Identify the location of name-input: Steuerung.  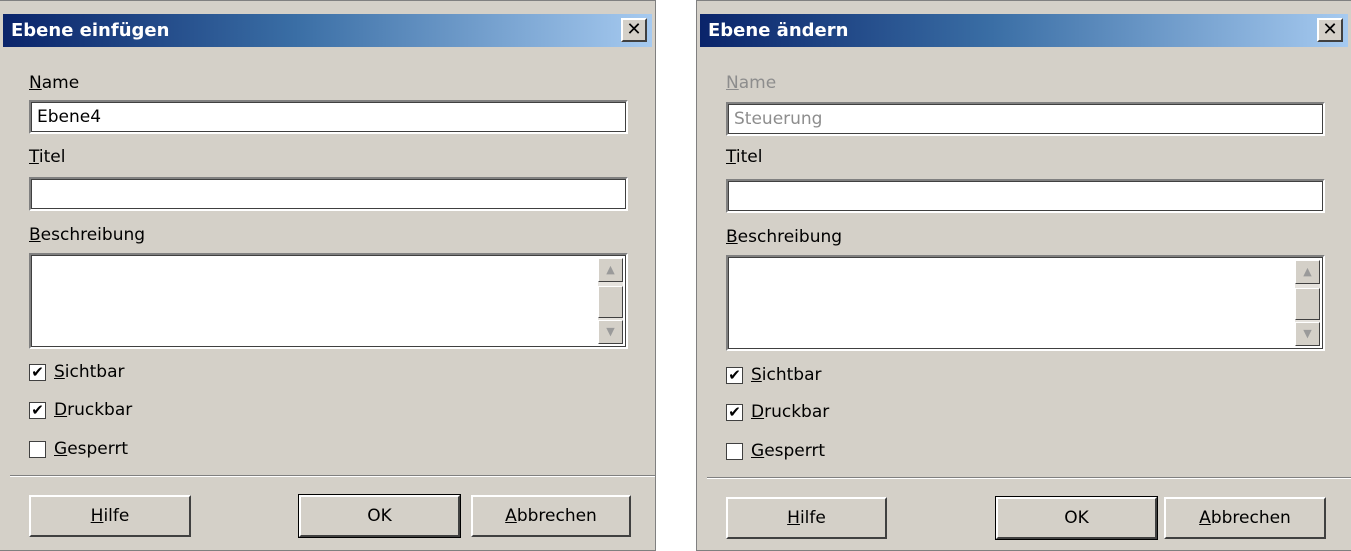
(1025, 119).